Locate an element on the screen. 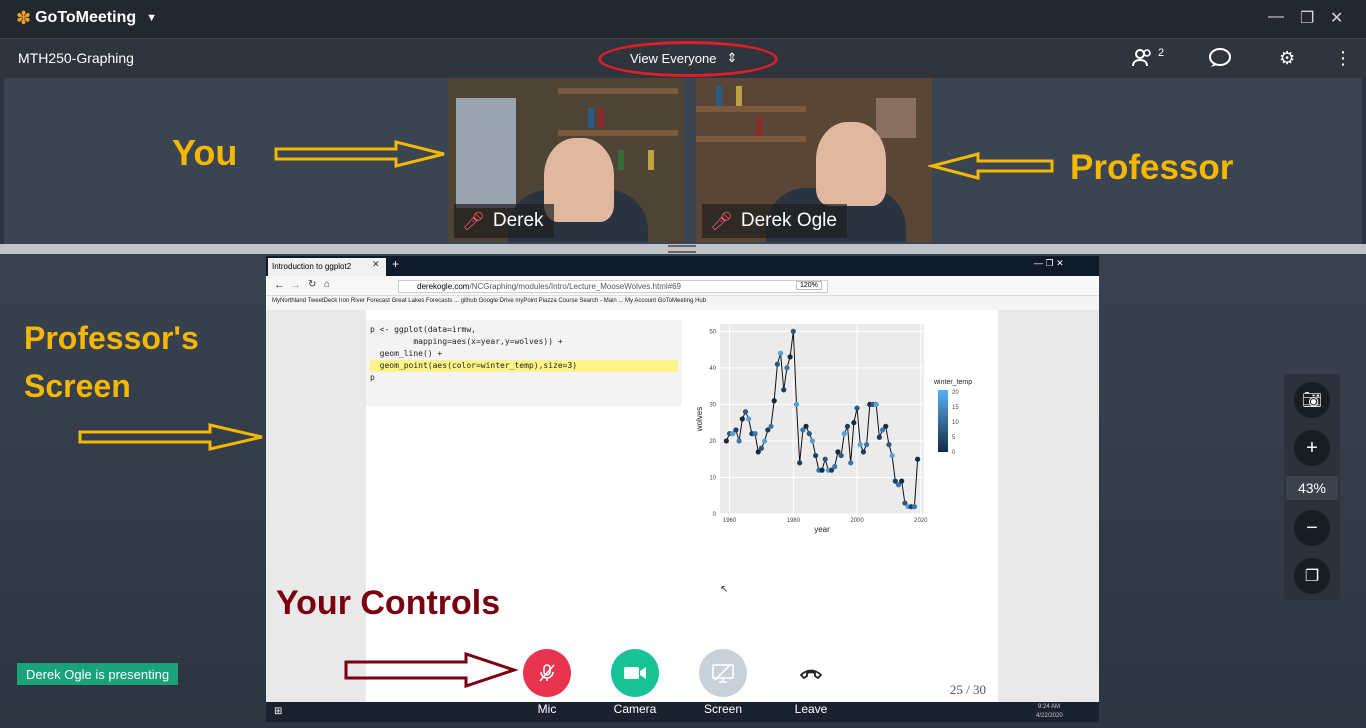  url-host: derekogle.com is located at coordinates (443, 286).